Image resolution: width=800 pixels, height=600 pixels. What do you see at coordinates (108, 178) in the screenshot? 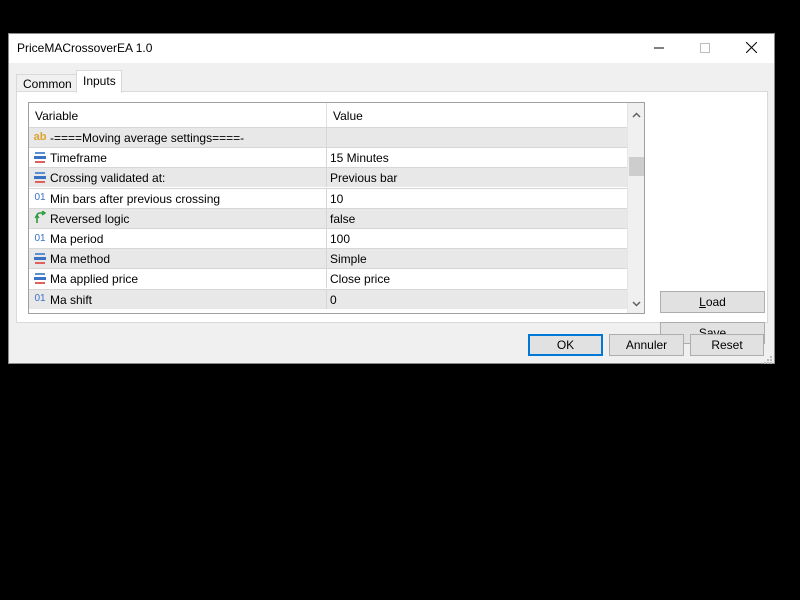
I see `variable-name: Crossing validated at:` at bounding box center [108, 178].